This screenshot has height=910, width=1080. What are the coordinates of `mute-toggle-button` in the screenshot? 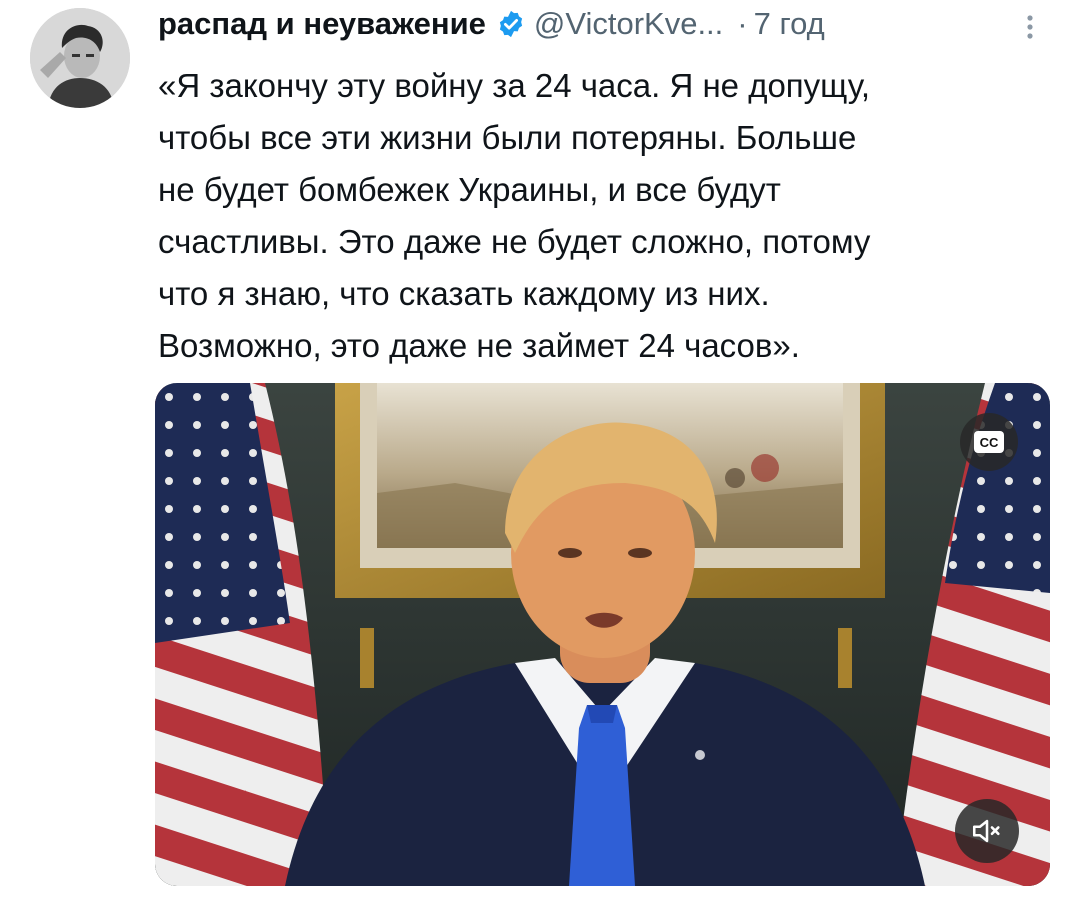 It's located at (987, 831).